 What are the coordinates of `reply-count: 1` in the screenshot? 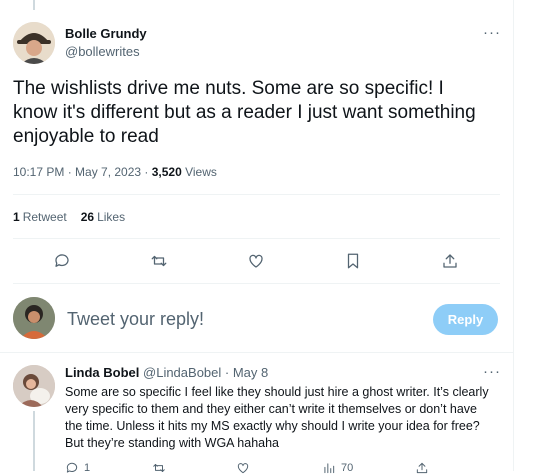 It's located at (87, 468).